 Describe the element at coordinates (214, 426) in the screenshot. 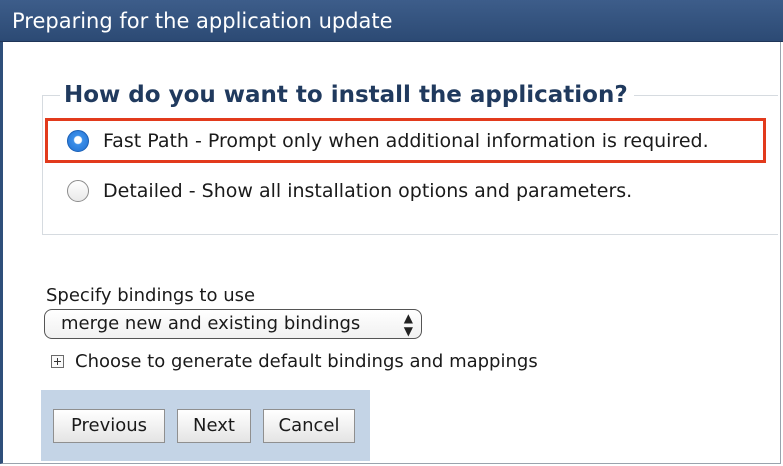

I see `next-button: Next` at that location.